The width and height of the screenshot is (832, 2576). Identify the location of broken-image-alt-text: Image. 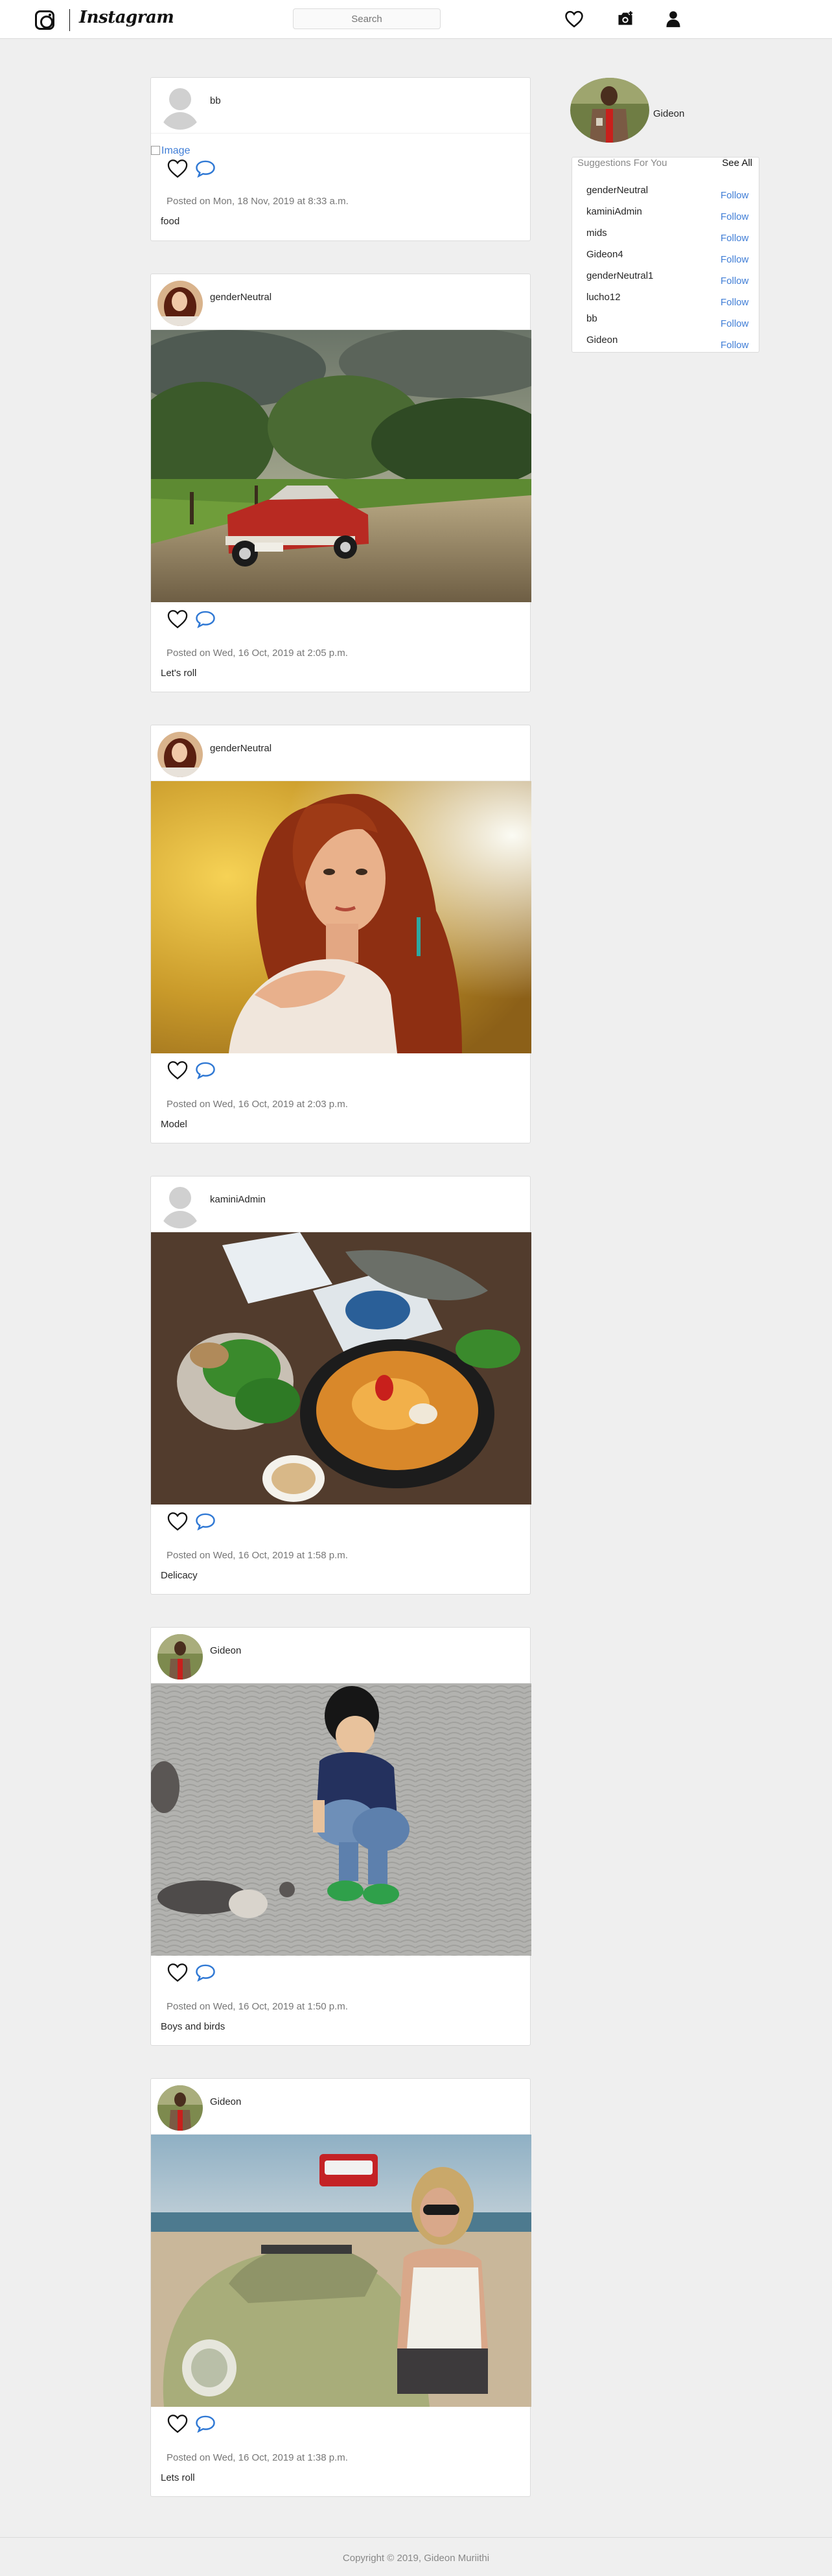
(176, 150).